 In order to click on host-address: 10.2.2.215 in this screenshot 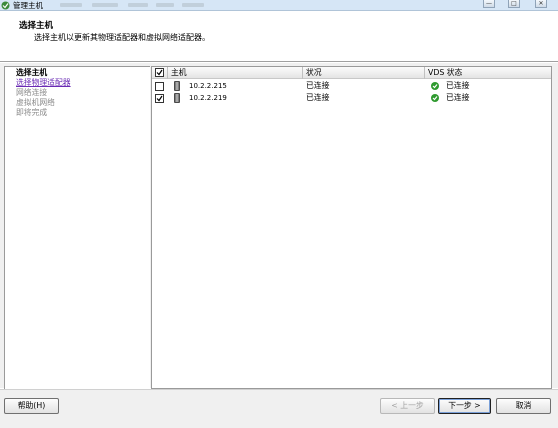, I will do `click(208, 86)`.